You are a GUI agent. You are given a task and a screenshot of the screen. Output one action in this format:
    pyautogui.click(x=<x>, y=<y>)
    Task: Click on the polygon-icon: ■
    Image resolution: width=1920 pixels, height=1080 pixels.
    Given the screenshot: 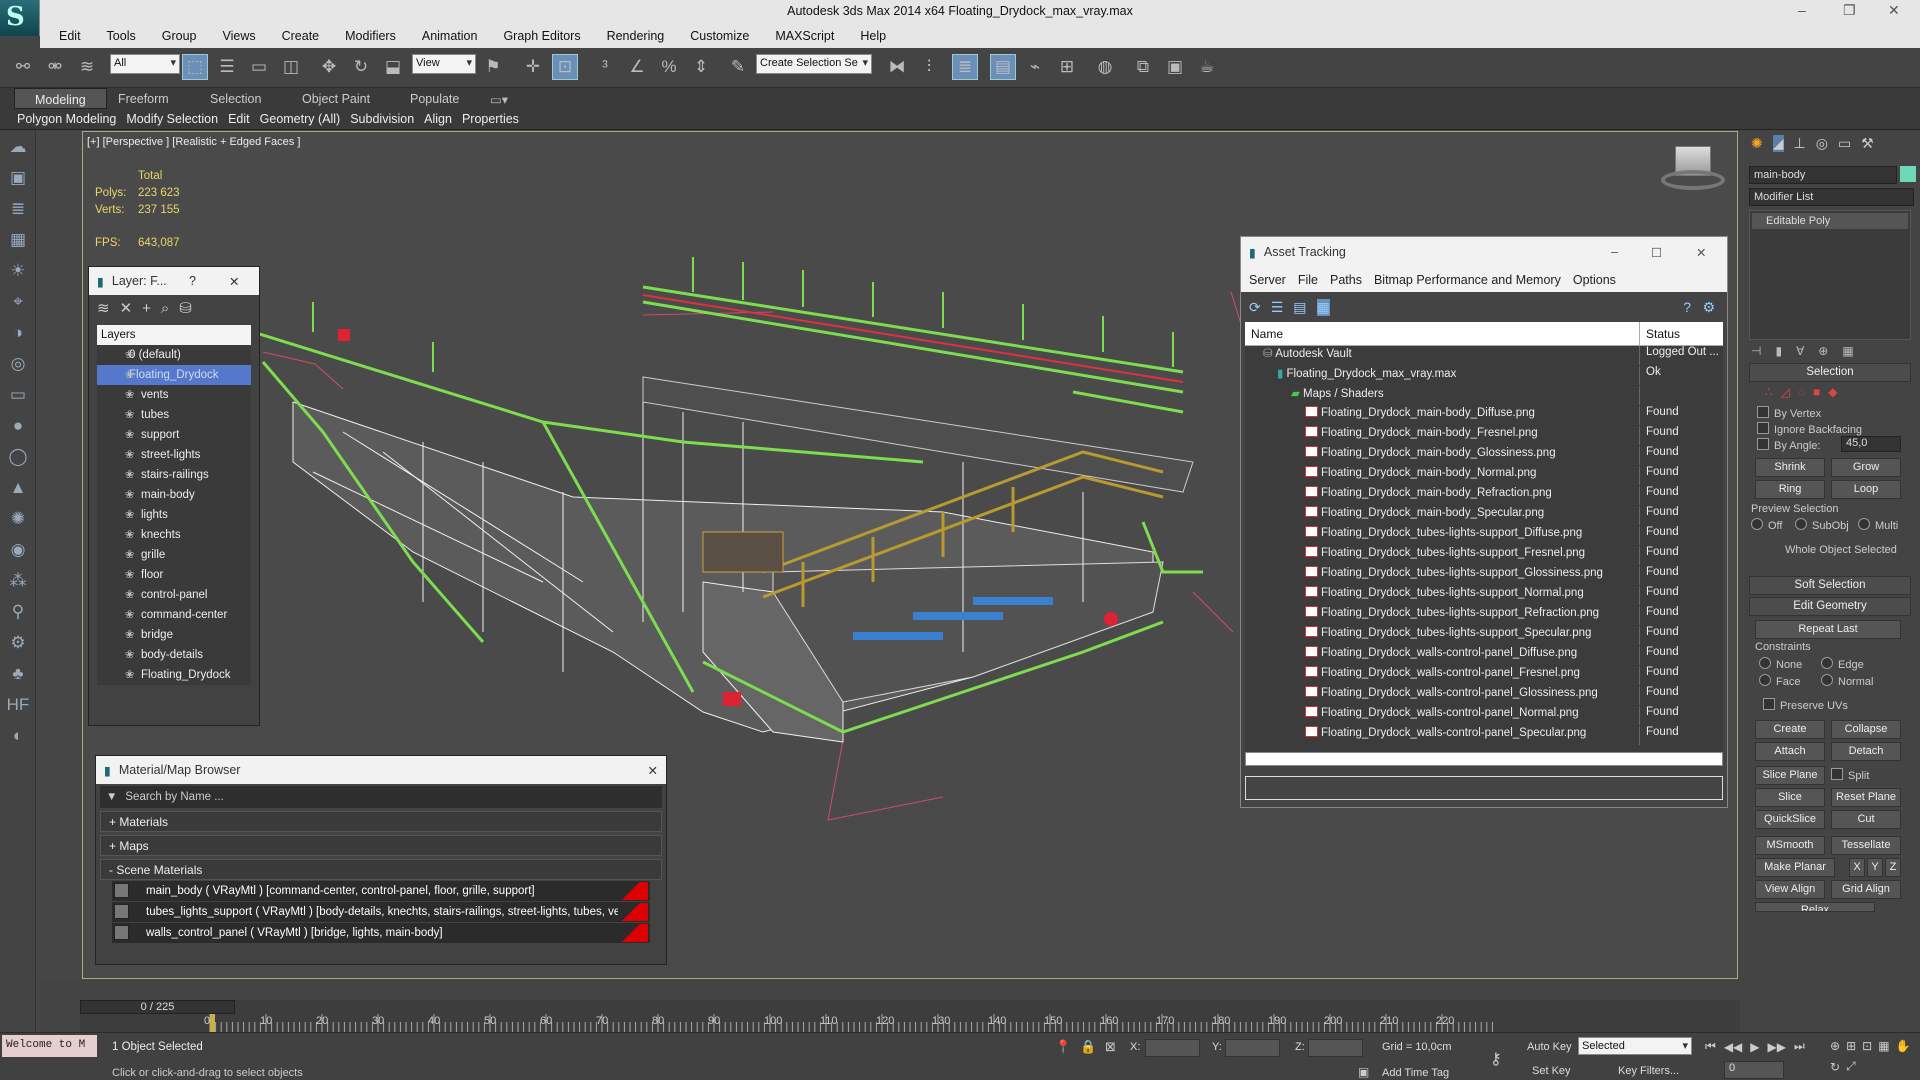 What is the action you would take?
    pyautogui.click(x=1816, y=392)
    